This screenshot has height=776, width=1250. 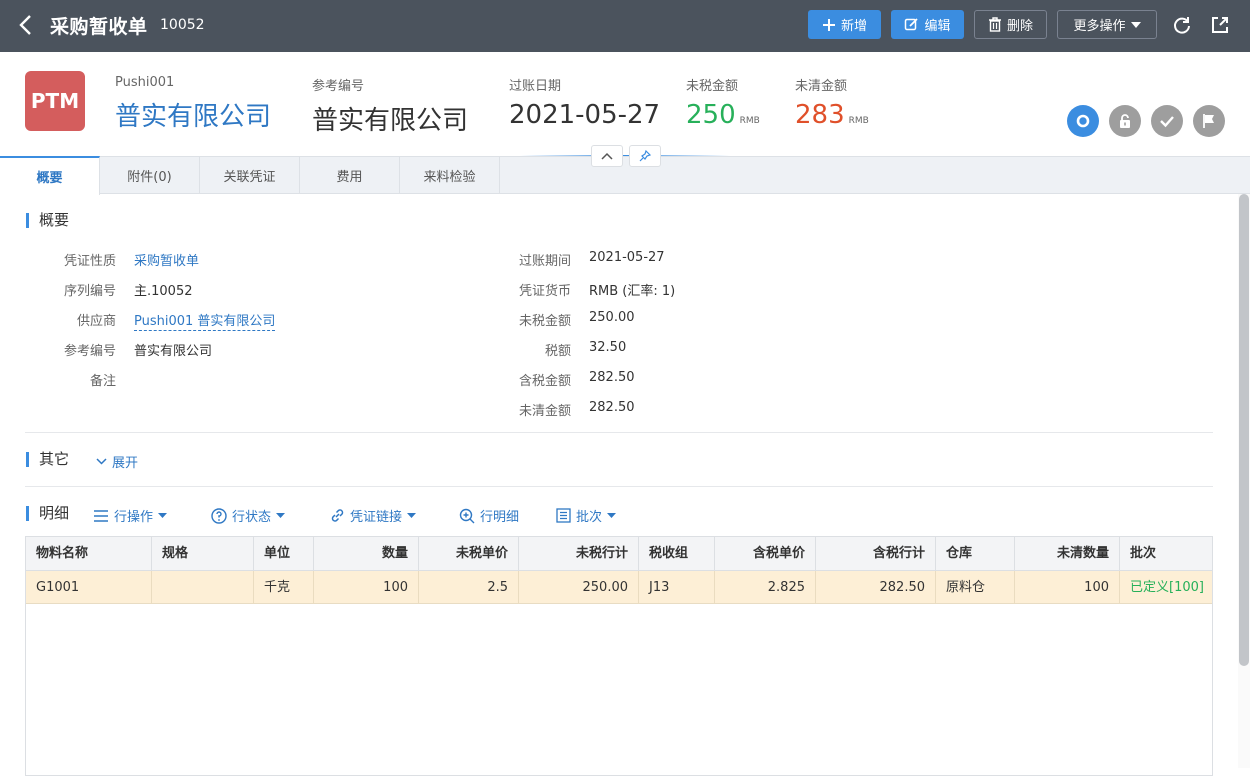 What do you see at coordinates (858, 121) in the screenshot?
I see `open-amount-unit: RMB` at bounding box center [858, 121].